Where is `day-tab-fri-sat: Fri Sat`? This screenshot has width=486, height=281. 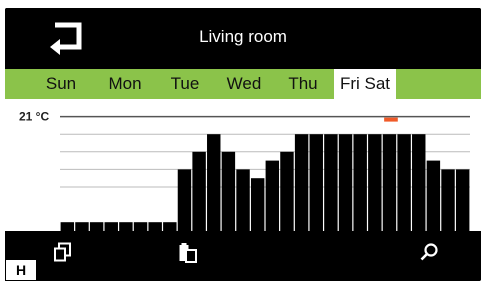 day-tab-fri-sat: Fri Sat is located at coordinates (365, 84).